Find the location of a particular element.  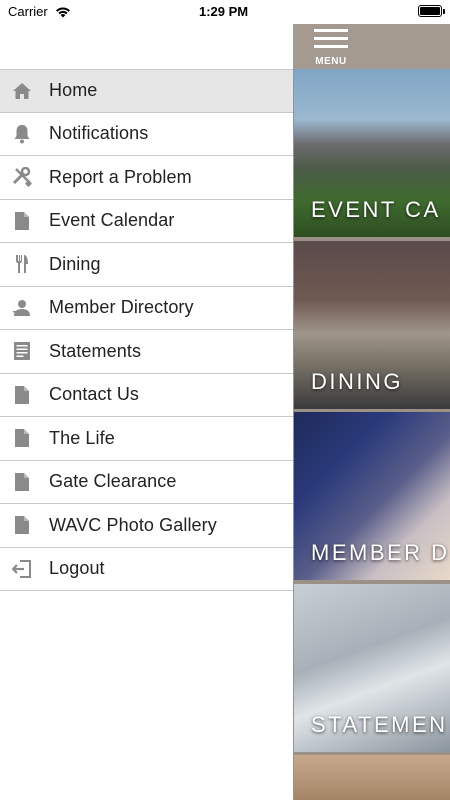

app-header: MENU is located at coordinates (371, 46).